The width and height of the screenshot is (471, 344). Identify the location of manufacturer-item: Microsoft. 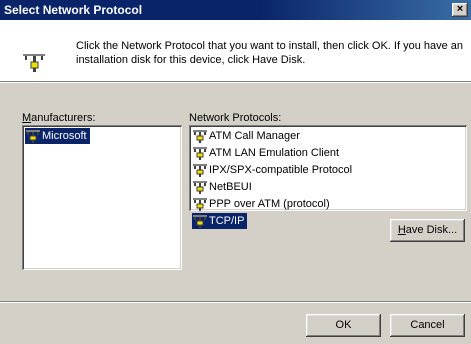
(57, 136).